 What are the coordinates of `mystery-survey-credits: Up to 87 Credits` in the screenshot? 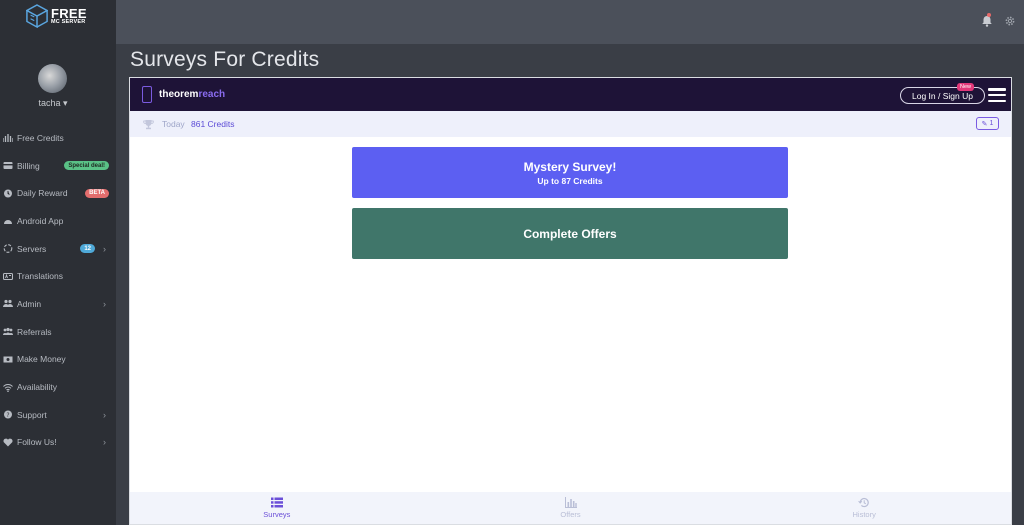 It's located at (570, 180).